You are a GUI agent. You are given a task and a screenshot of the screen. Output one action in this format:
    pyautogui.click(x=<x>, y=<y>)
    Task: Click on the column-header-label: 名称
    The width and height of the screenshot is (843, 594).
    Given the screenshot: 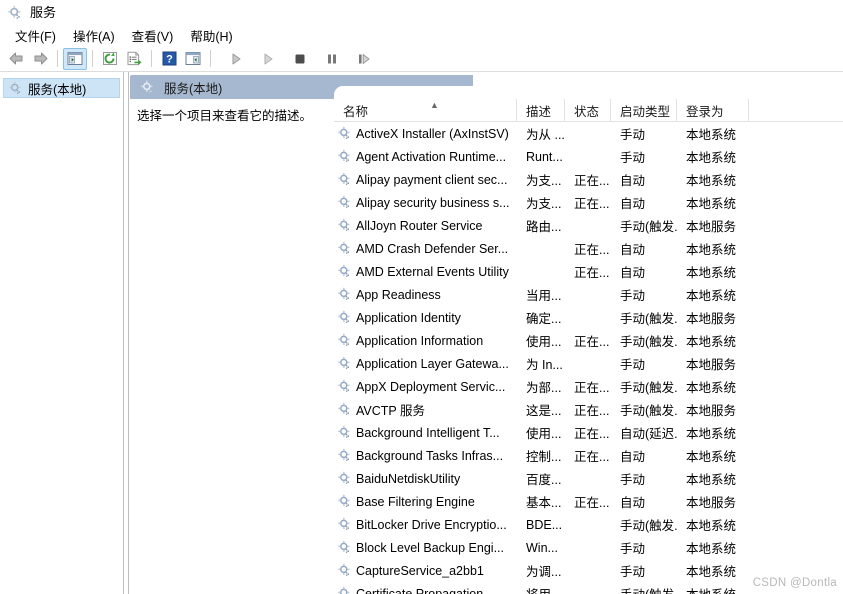 What is the action you would take?
    pyautogui.click(x=356, y=111)
    